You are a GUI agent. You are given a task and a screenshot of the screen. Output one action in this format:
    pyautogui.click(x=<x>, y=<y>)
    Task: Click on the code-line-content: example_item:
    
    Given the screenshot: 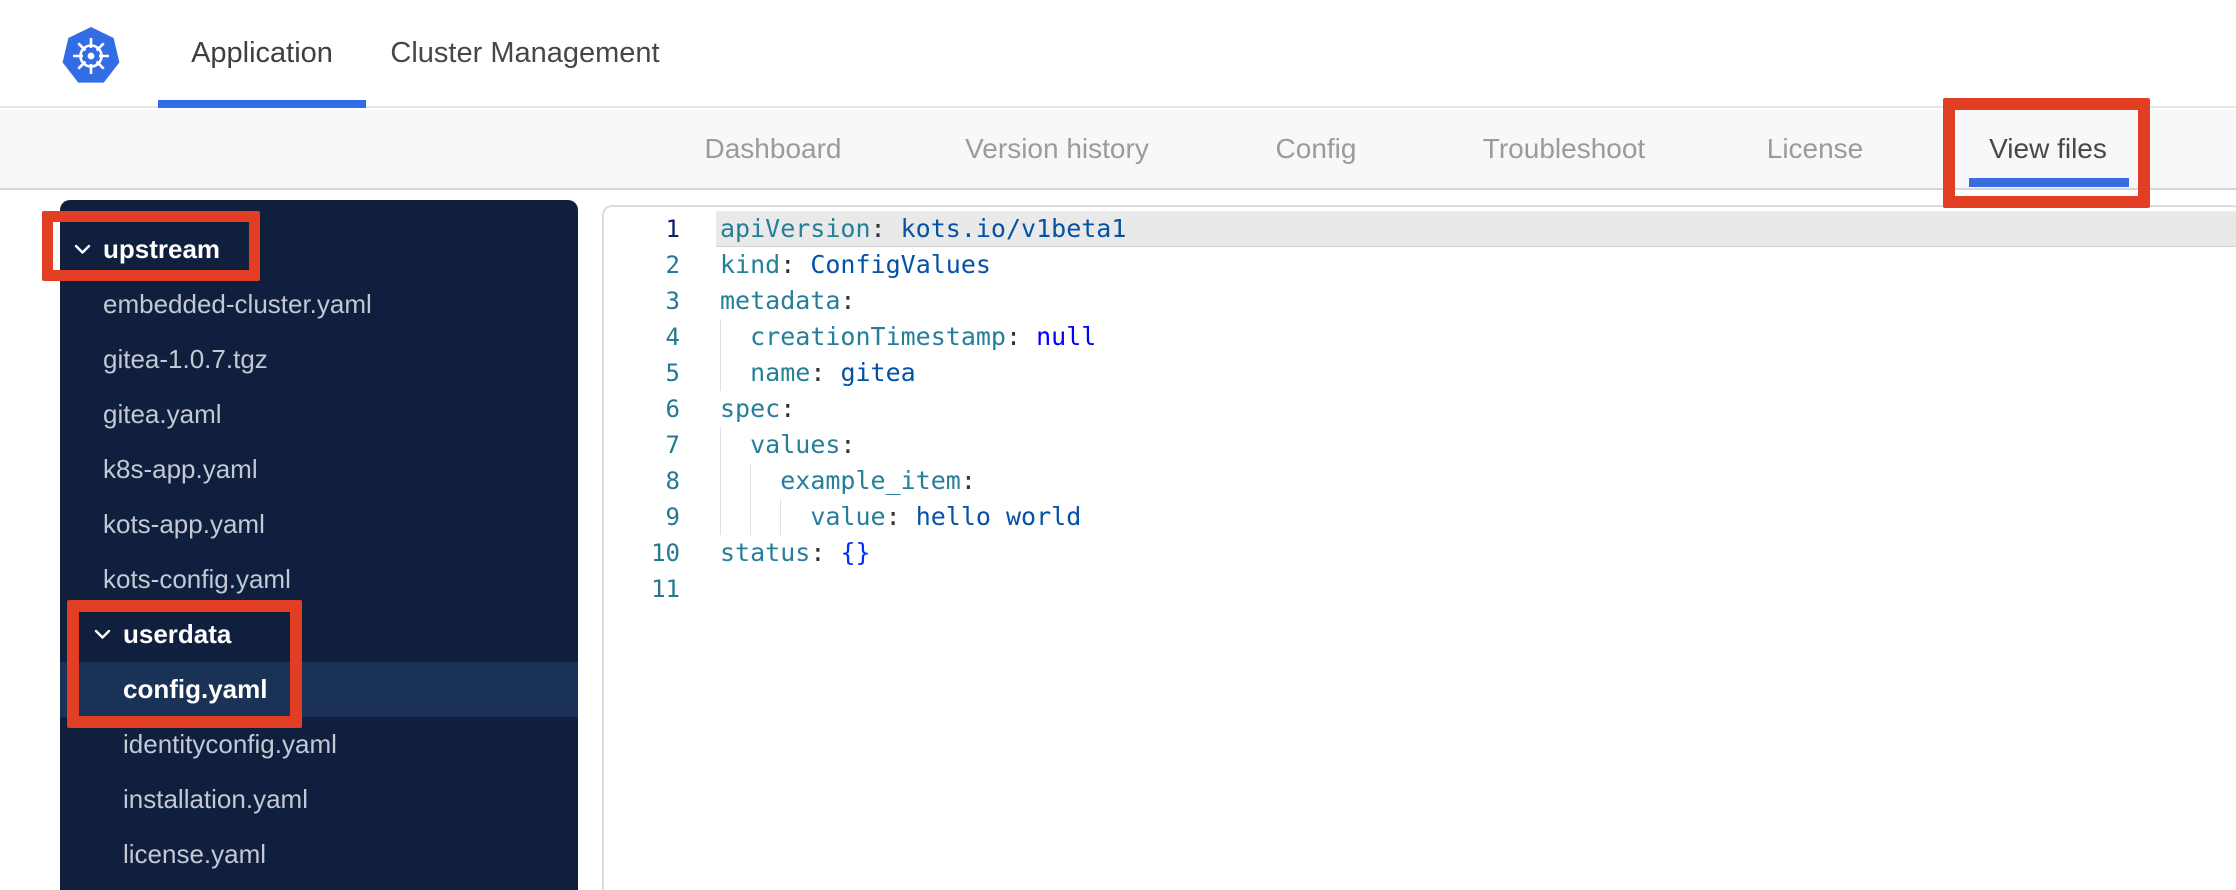 What is the action you would take?
    pyautogui.click(x=1476, y=481)
    